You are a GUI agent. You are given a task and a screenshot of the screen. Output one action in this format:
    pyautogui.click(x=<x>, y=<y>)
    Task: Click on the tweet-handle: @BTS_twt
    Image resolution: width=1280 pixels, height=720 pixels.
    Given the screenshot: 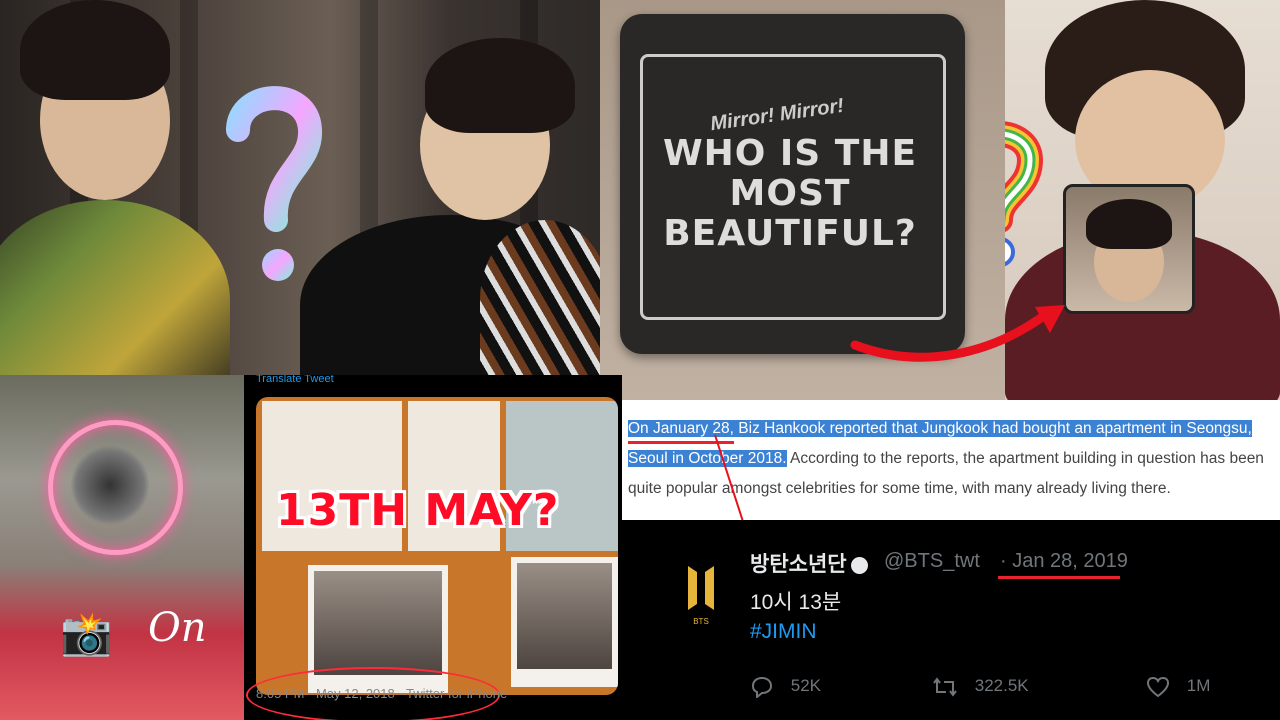 What is the action you would take?
    pyautogui.click(x=932, y=561)
    